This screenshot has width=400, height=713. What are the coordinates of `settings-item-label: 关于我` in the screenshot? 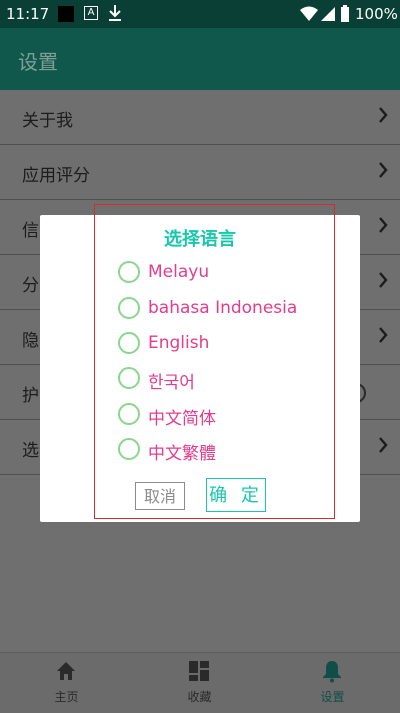 It's located at (47, 121).